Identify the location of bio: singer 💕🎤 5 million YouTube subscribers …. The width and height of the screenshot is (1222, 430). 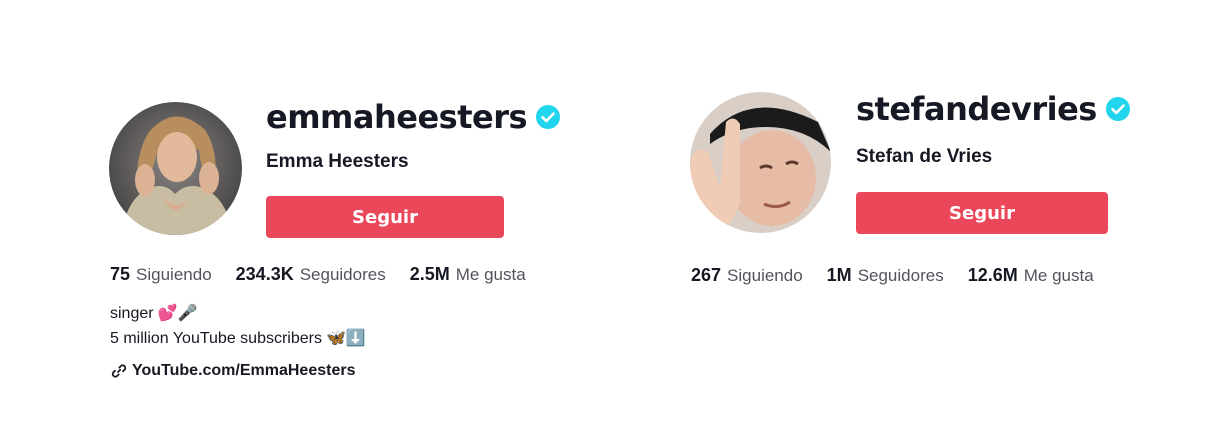
(238, 326).